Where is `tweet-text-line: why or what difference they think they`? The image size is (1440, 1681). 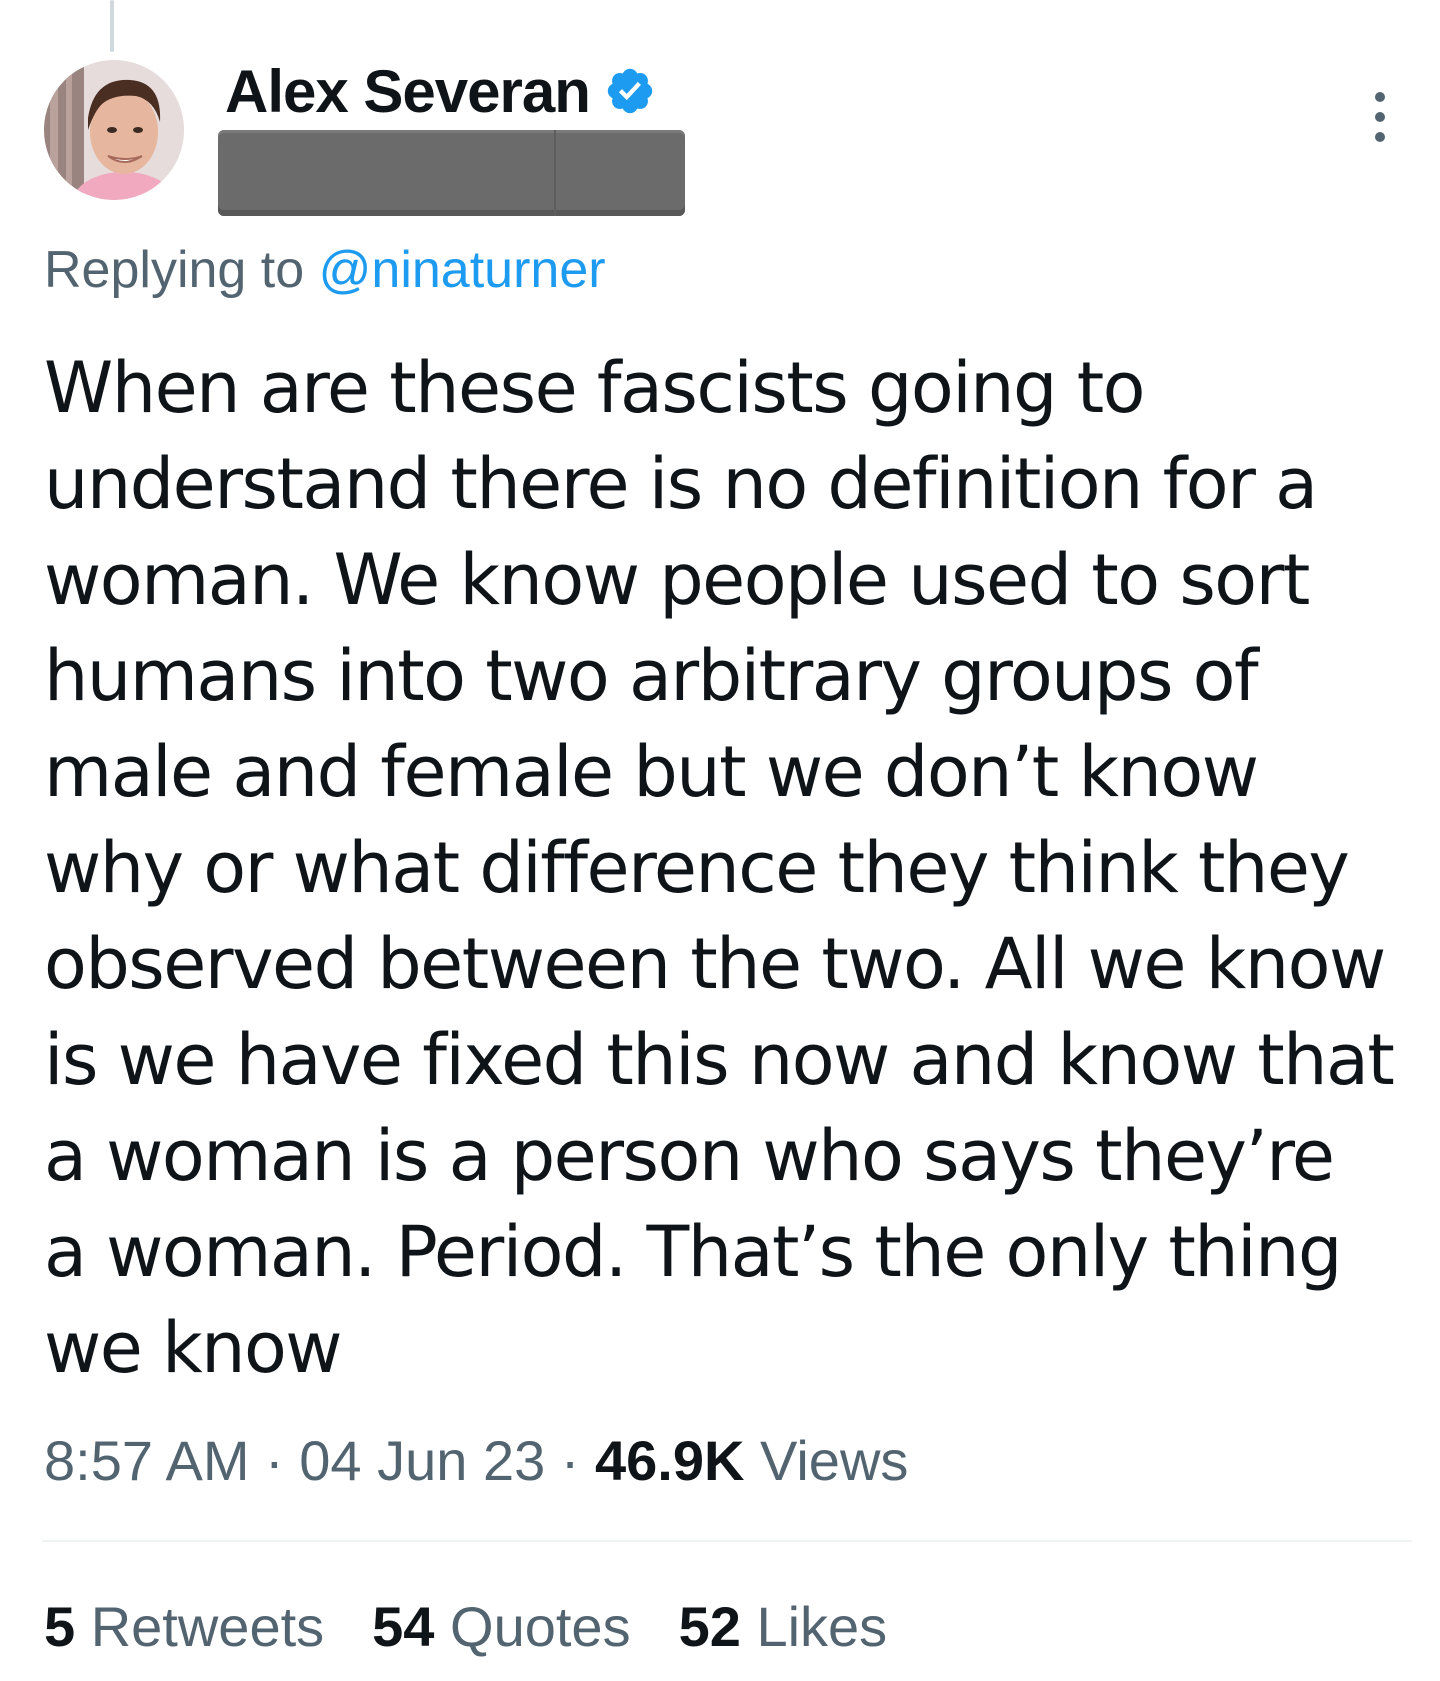
tweet-text-line: why or what difference they think they is located at coordinates (697, 868).